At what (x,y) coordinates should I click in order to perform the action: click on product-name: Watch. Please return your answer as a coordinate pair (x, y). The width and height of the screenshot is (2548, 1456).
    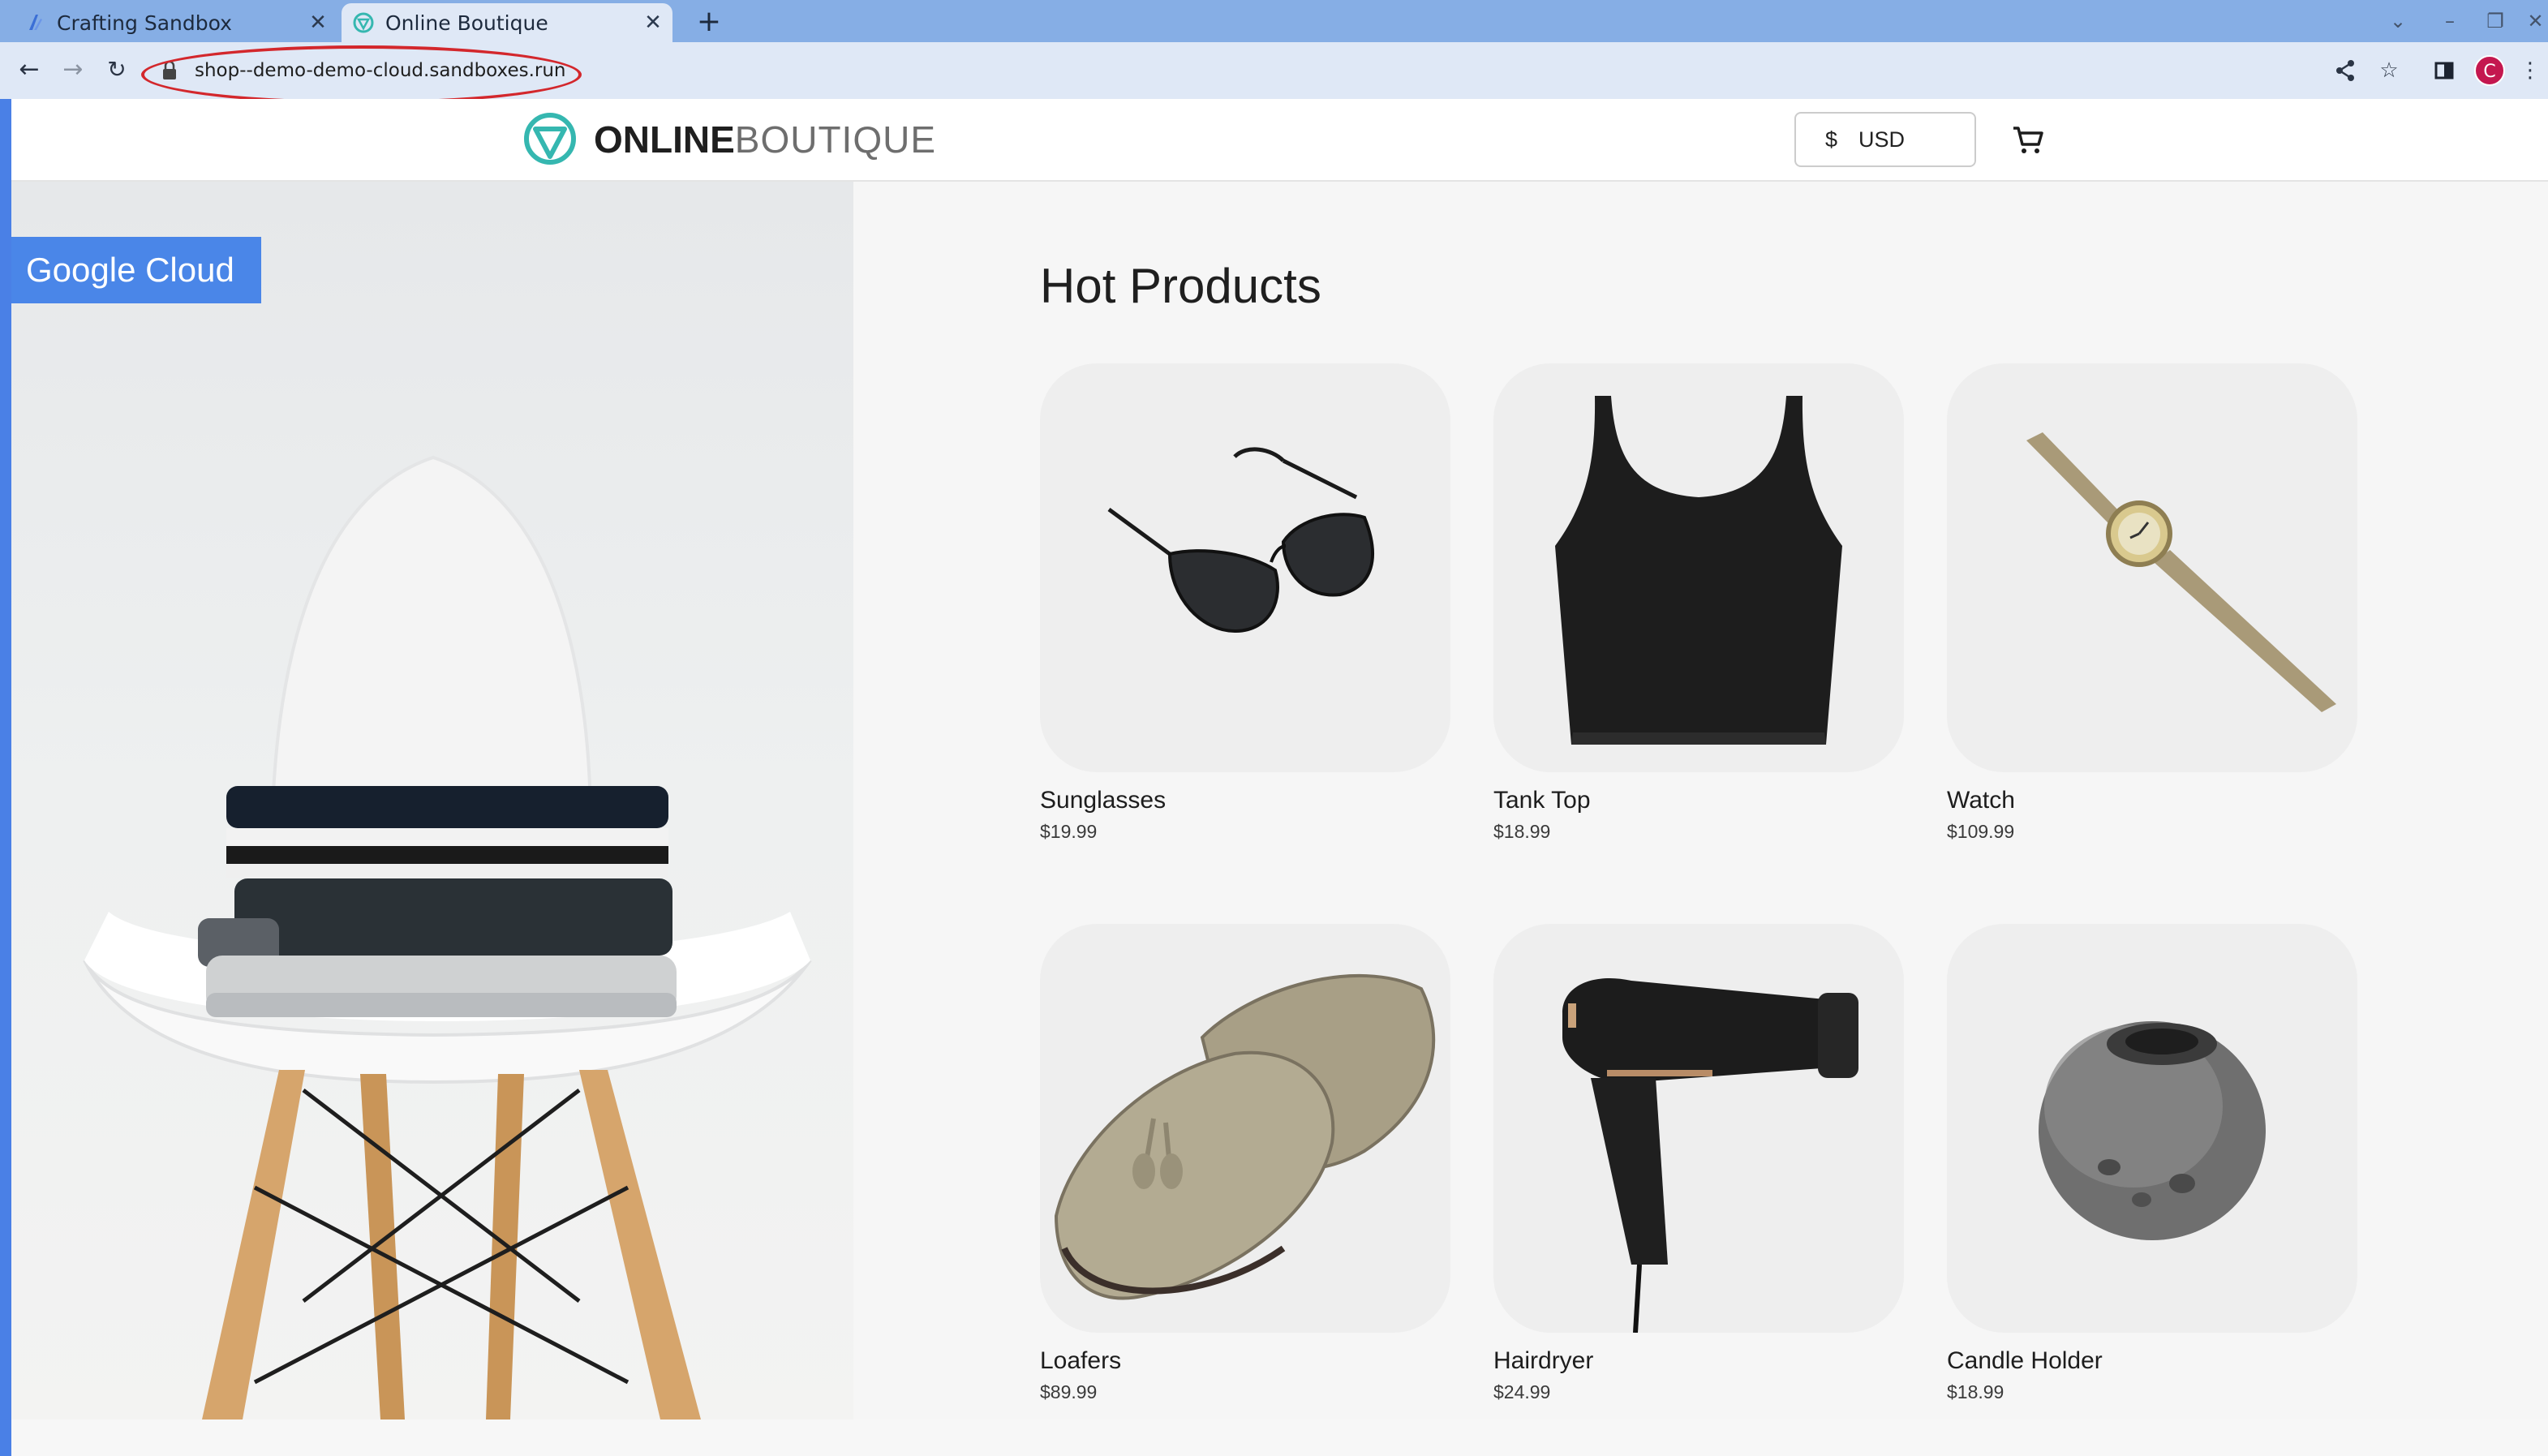
    Looking at the image, I should click on (2152, 800).